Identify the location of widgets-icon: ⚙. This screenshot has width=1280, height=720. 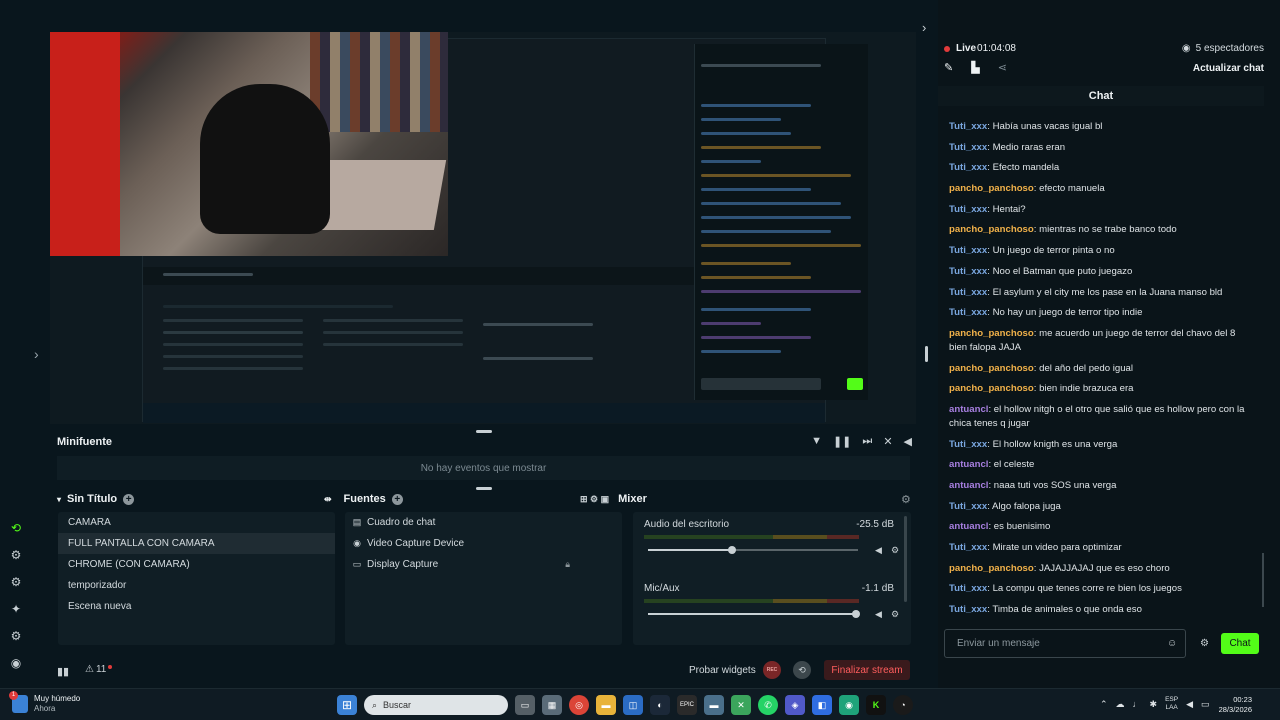
(16, 582).